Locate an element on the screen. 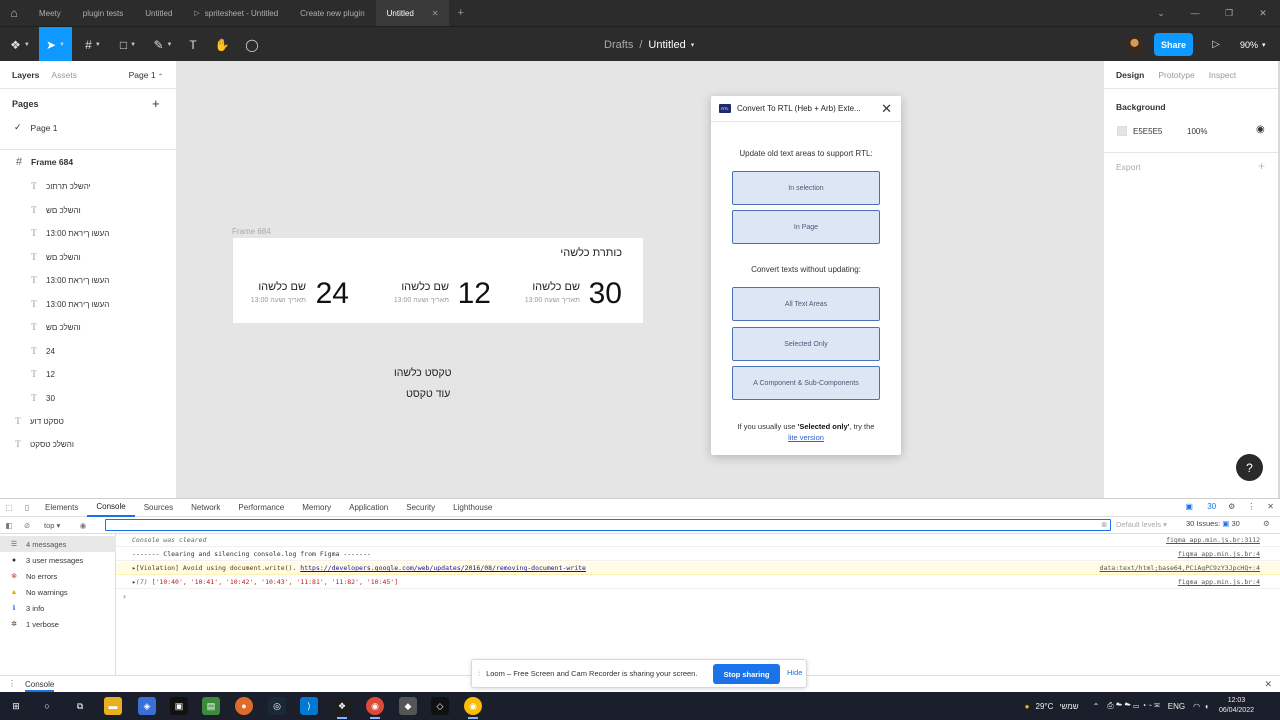 This screenshot has width=1280, height=720. background-color-swatch is located at coordinates (1122, 131).